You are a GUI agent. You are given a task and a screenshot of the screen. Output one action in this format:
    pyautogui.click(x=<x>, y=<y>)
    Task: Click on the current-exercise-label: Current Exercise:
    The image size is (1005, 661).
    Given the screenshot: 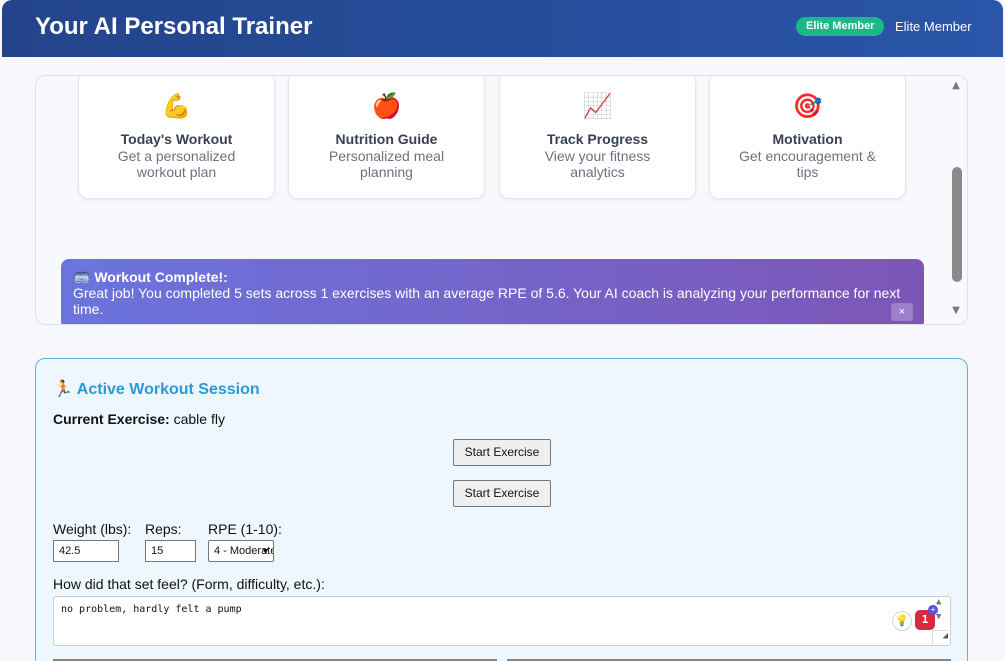 What is the action you would take?
    pyautogui.click(x=111, y=419)
    